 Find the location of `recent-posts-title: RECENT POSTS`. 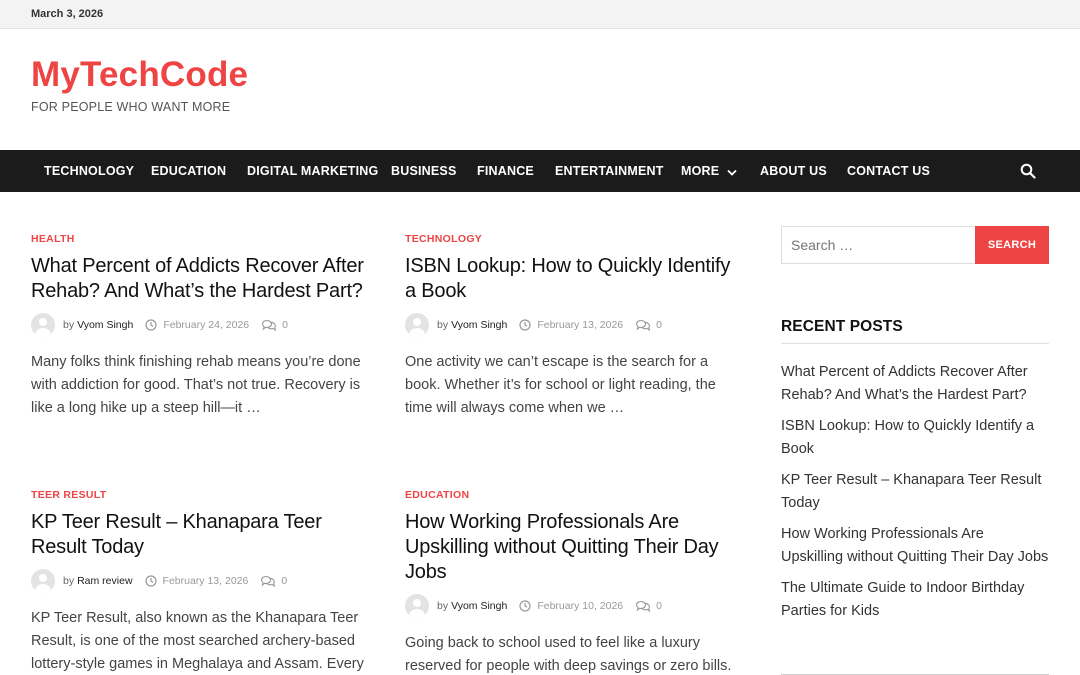

recent-posts-title: RECENT POSTS is located at coordinates (915, 331).